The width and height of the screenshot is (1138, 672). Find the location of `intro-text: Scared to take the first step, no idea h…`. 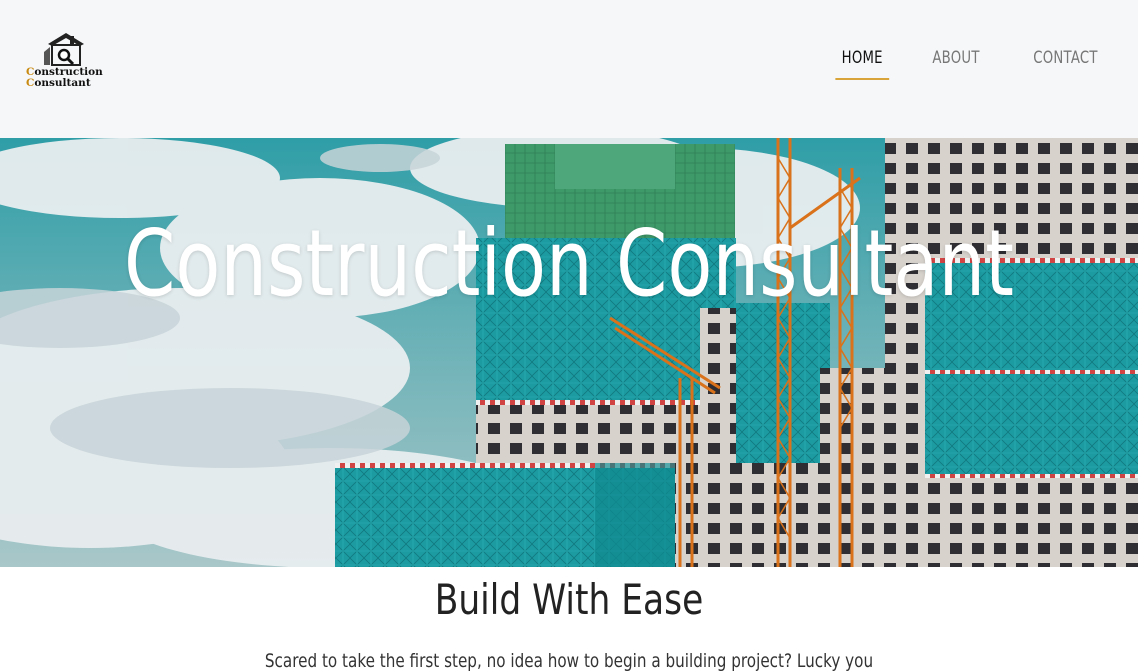

intro-text: Scared to take the first step, no idea h… is located at coordinates (569, 661).